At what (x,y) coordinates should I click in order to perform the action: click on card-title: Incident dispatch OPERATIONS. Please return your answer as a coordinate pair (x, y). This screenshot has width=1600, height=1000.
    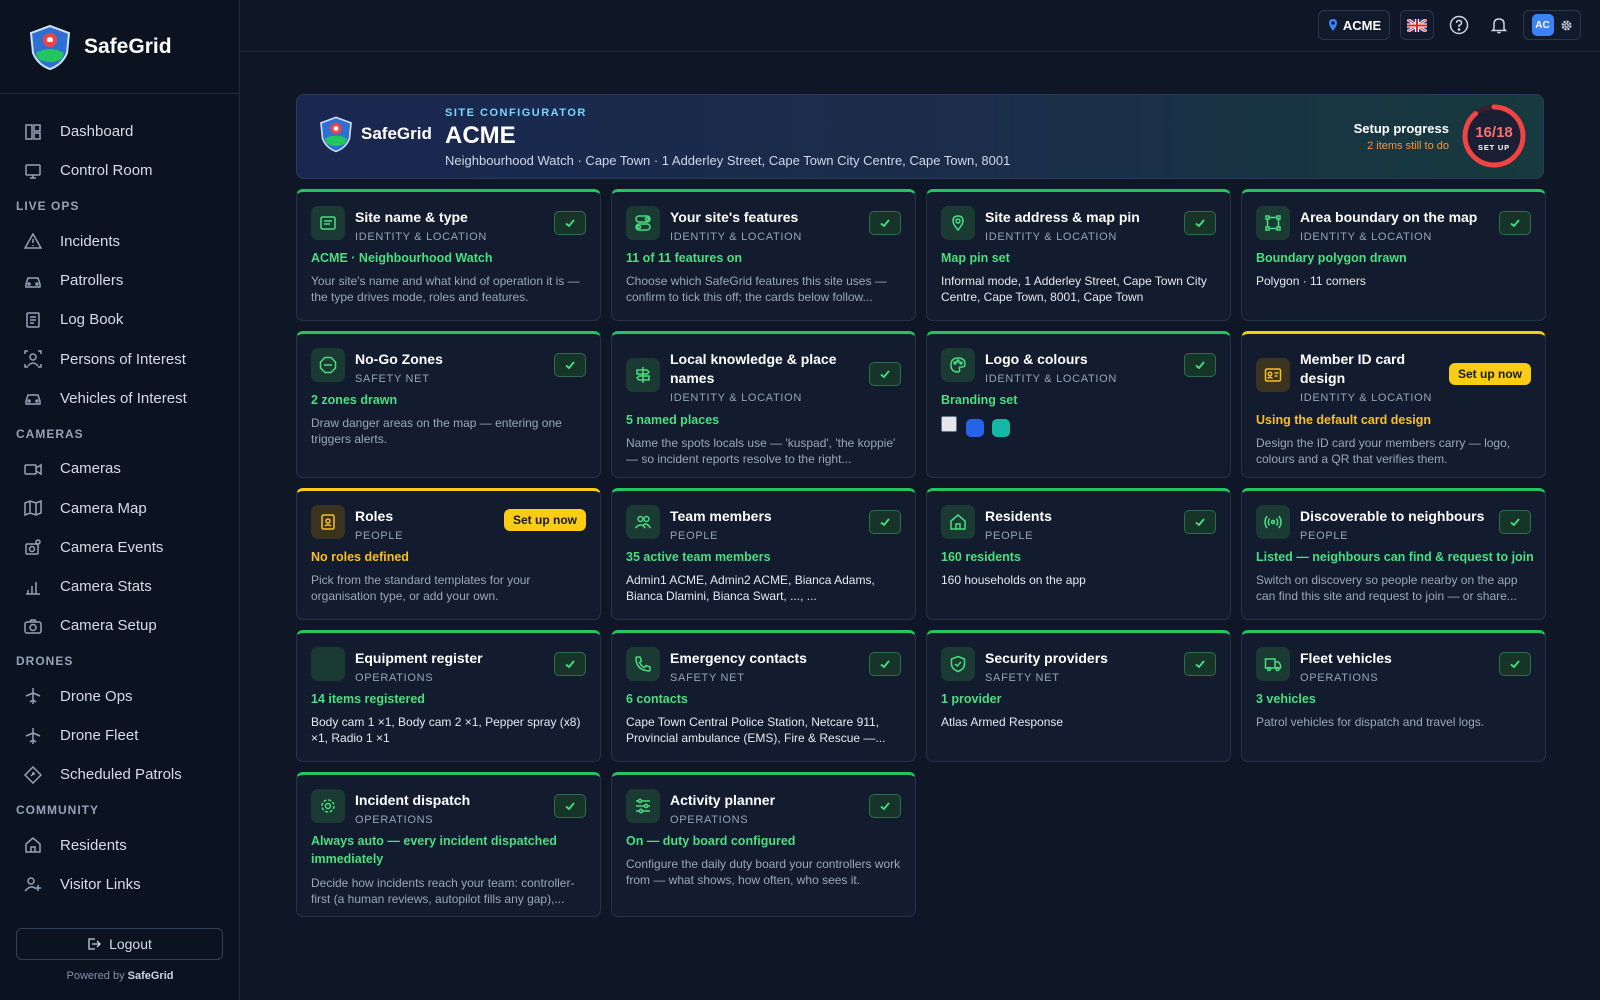
    Looking at the image, I should click on (445, 810).